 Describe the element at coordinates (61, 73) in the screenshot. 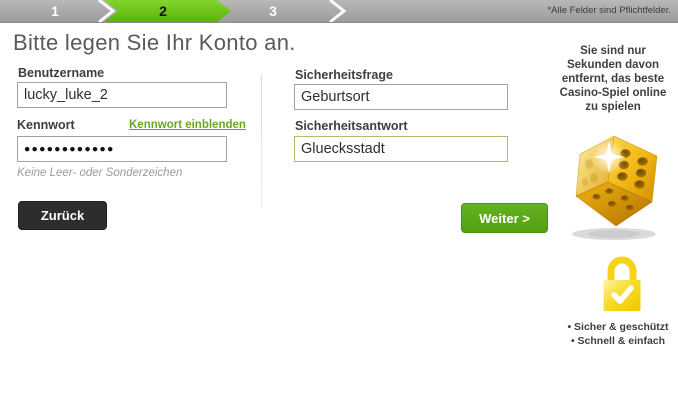

I see `username-label: Benutzername` at that location.